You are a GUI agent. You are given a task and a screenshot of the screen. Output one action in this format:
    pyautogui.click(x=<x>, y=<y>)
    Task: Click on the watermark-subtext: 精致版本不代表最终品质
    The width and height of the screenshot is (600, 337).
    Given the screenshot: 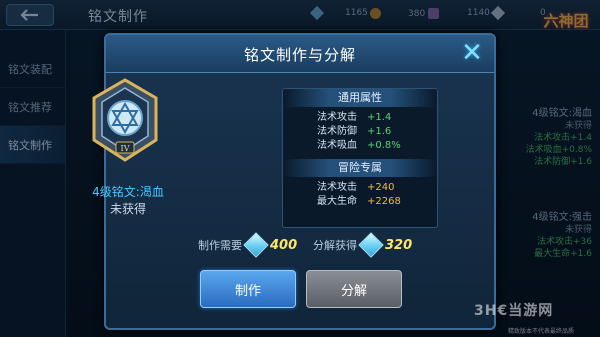 What is the action you would take?
    pyautogui.click(x=541, y=331)
    